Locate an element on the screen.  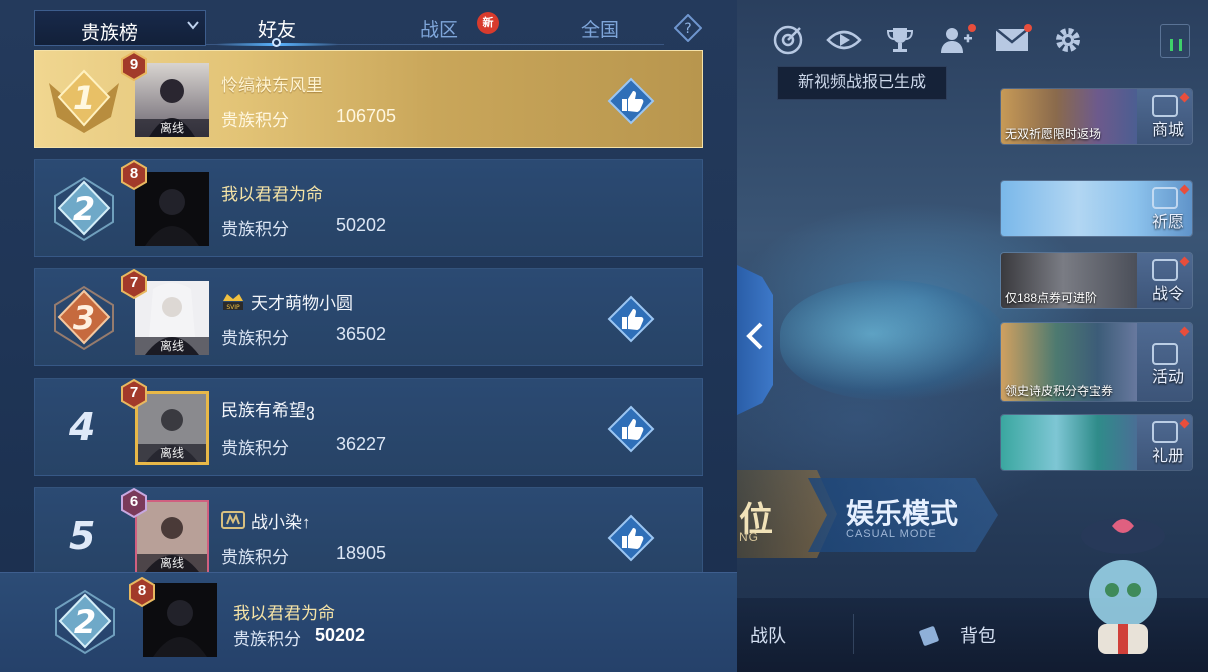
player-name: 怜缟袂东风里 is located at coordinates (272, 85).